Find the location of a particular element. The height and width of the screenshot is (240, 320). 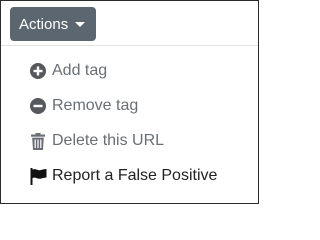

plus-circle-icon is located at coordinates (38, 71).